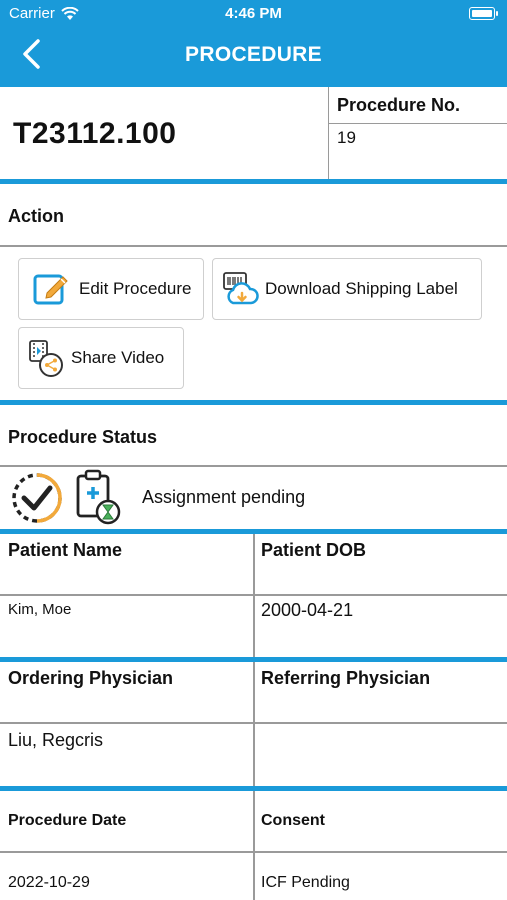  I want to click on navigation-bar: Carrier 4:46 PM PROCEDURE, so click(253, 43).